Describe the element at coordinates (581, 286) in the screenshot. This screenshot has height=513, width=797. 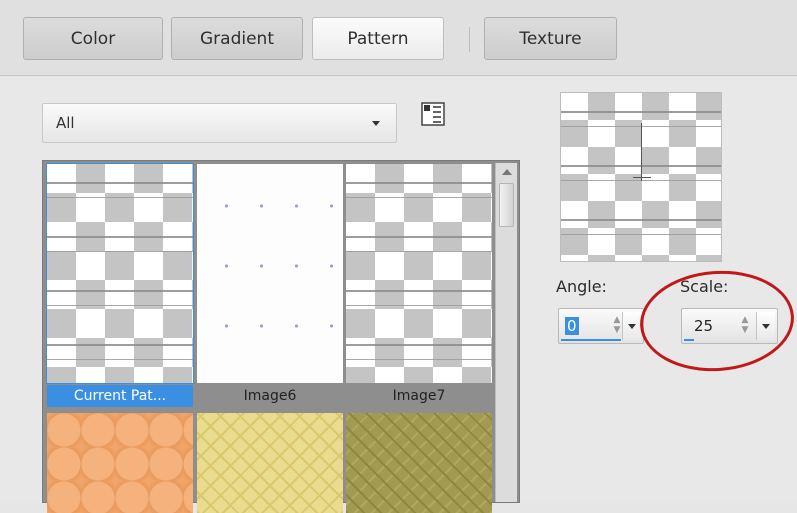
I see `angle-label: Angle:` at that location.